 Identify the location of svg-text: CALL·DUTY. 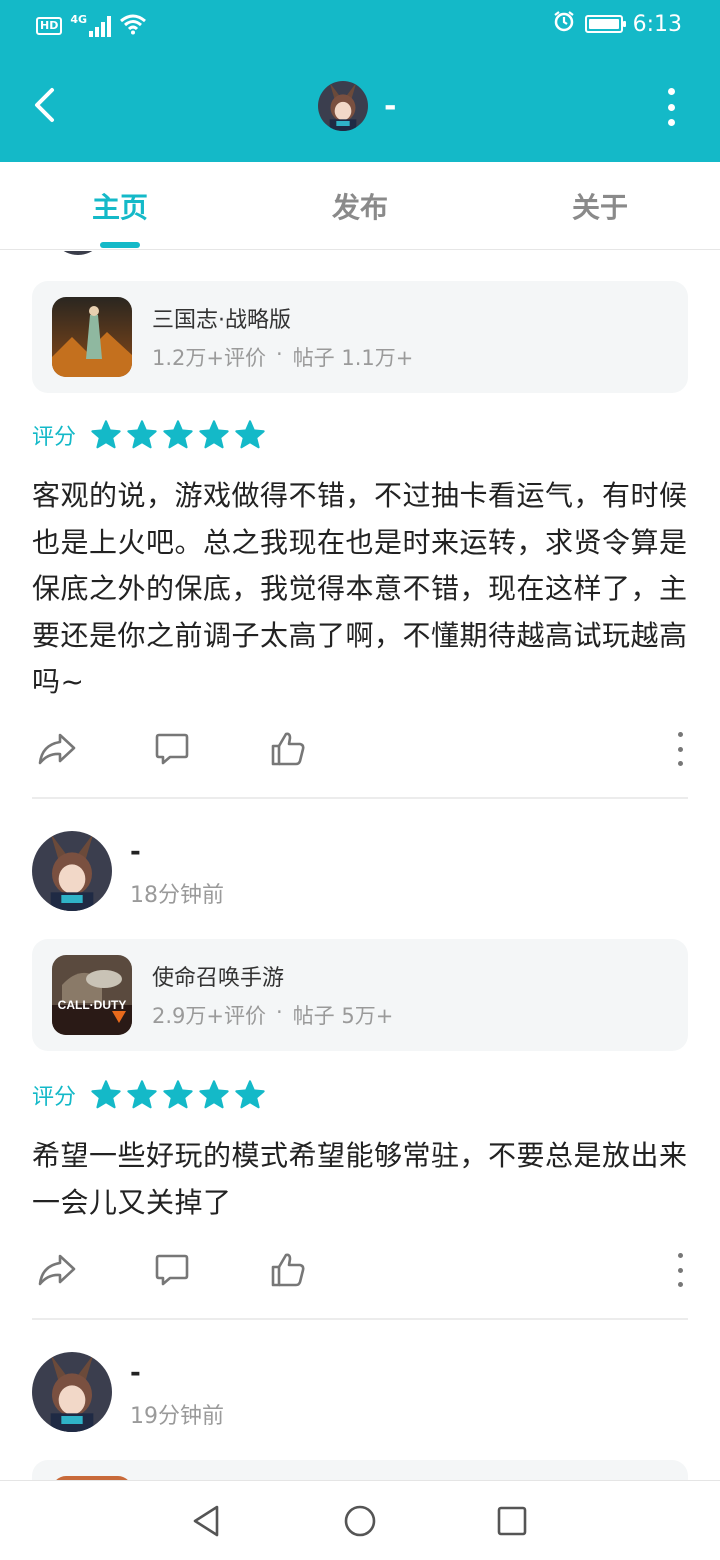
(92, 1005).